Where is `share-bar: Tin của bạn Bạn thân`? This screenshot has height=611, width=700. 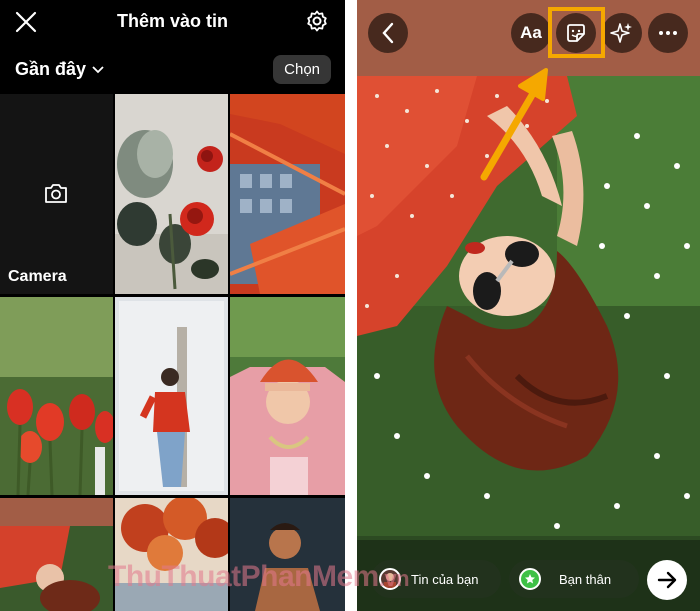 share-bar: Tin của bạn Bạn thân is located at coordinates (528, 575).